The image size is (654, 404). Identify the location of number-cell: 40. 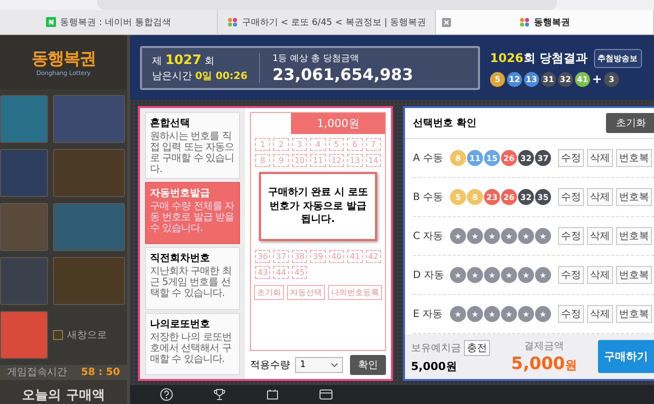
(336, 256).